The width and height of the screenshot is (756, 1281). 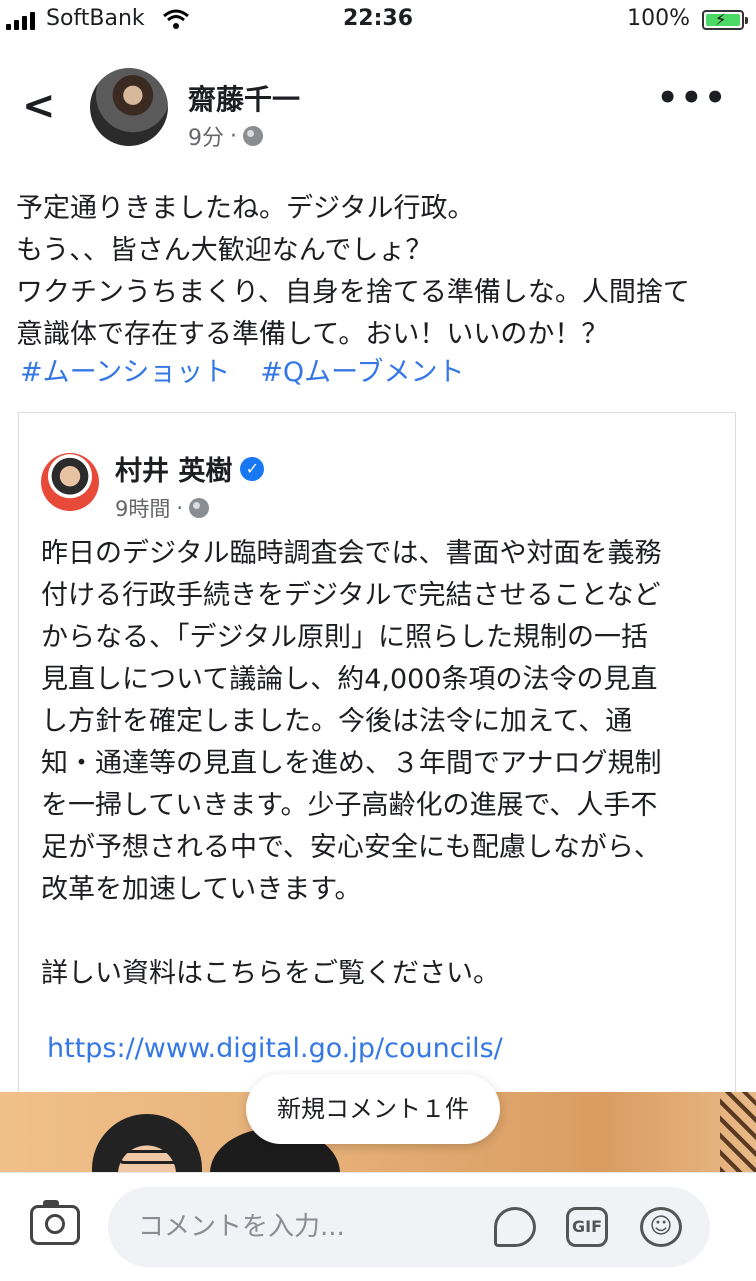 I want to click on more-icon: •••, so click(x=692, y=98).